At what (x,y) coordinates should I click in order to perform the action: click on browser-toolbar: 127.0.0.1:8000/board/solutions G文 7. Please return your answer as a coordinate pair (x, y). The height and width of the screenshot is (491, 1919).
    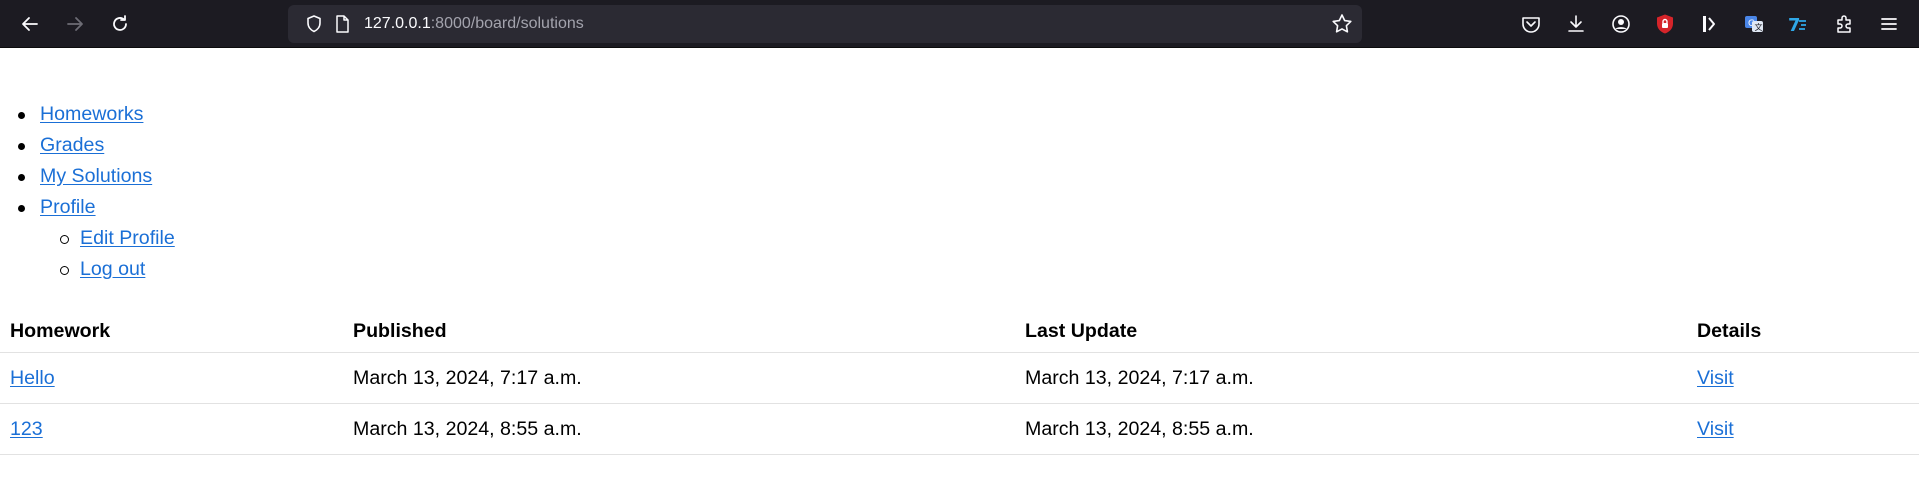
    Looking at the image, I should click on (959, 24).